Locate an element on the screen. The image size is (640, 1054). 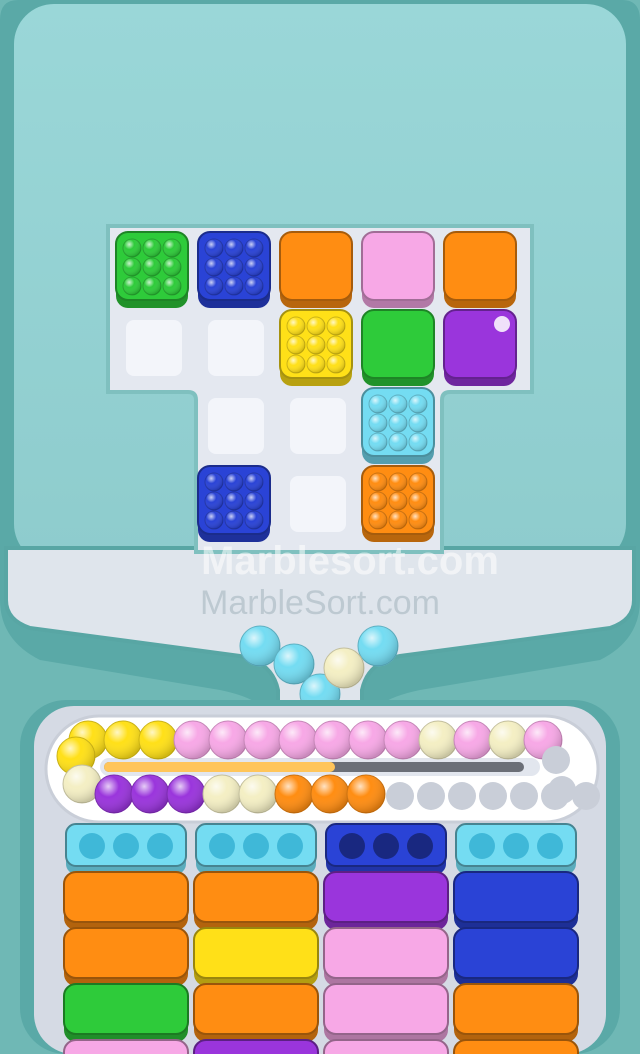
falling-marble is located at coordinates (344, 668).